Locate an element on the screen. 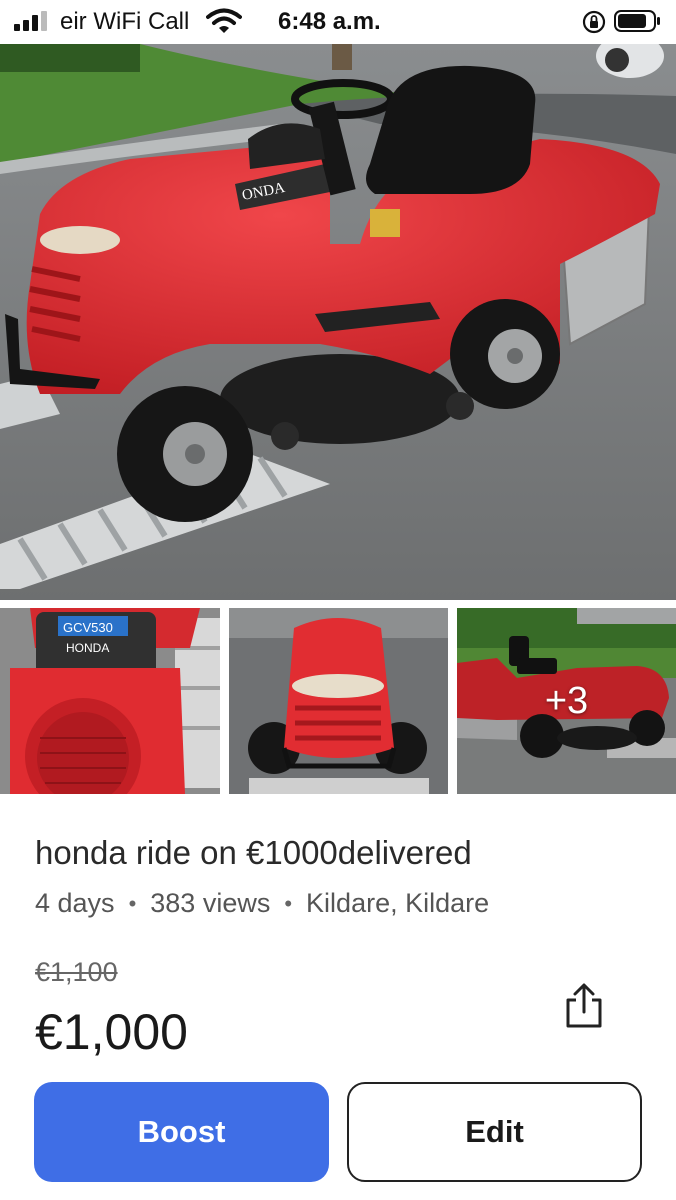  listing-meta: 4 days • 383 views • Kildare, Kildare is located at coordinates (262, 903).